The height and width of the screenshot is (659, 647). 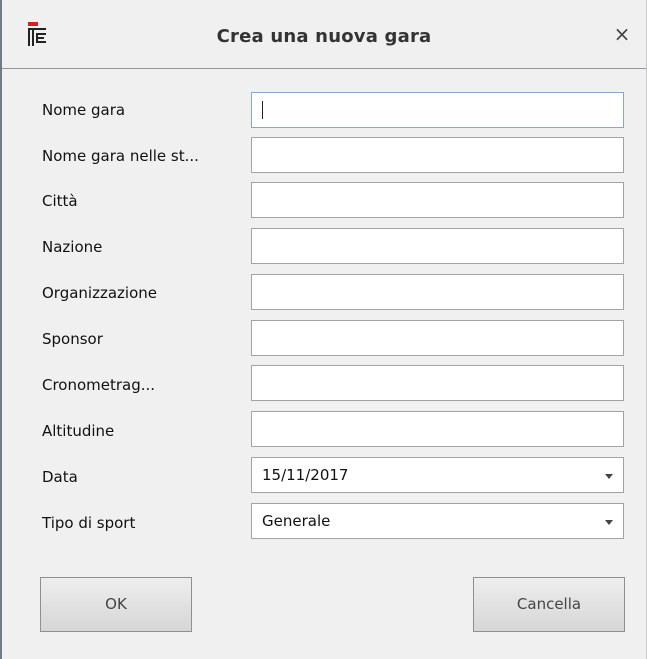 I want to click on sport-type-value: Generale, so click(x=296, y=521).